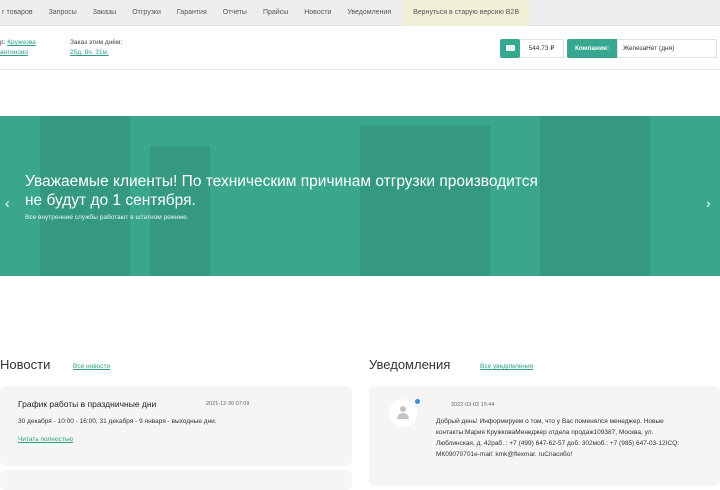 The height and width of the screenshot is (490, 720). I want to click on nav-notifications: Уведомления, so click(369, 13).